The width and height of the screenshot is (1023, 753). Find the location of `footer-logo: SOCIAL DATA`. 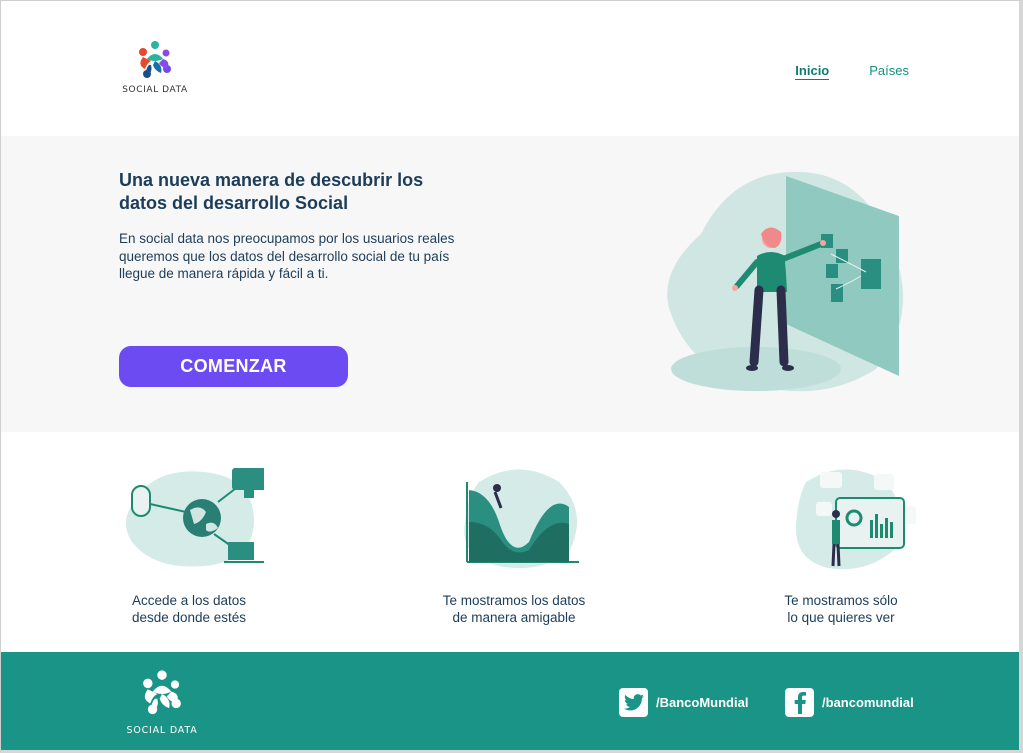

footer-logo: SOCIAL DATA is located at coordinates (162, 703).